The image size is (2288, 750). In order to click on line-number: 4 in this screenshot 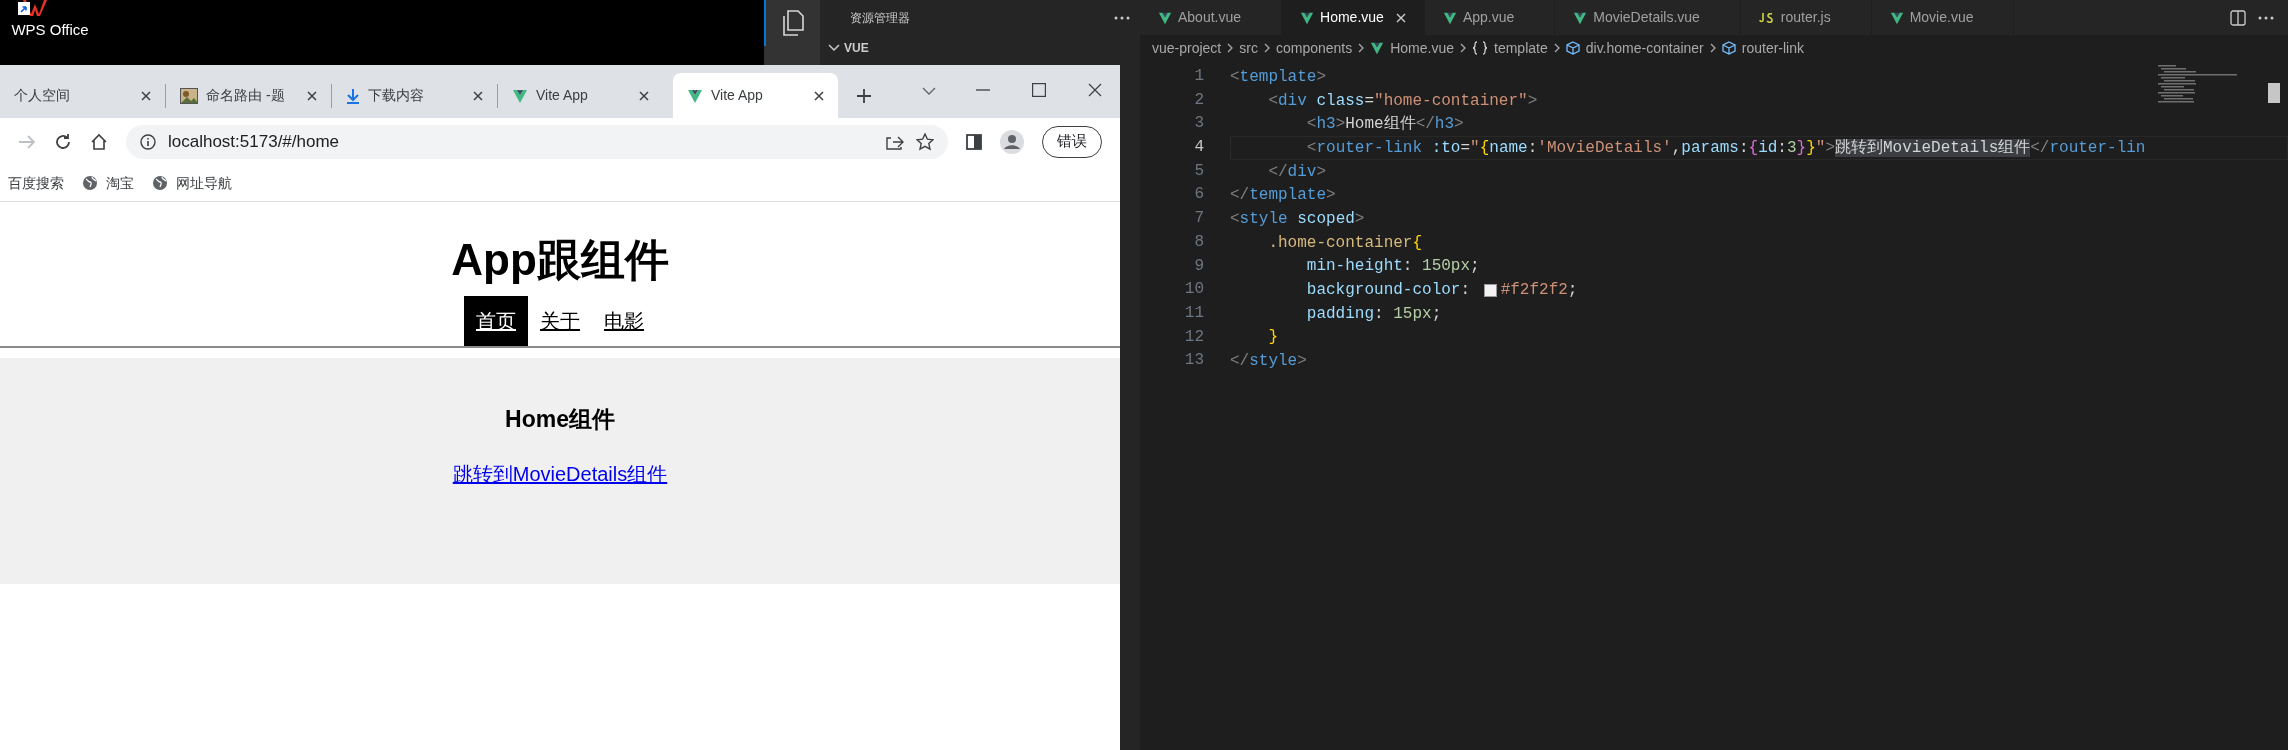, I will do `click(1199, 148)`.